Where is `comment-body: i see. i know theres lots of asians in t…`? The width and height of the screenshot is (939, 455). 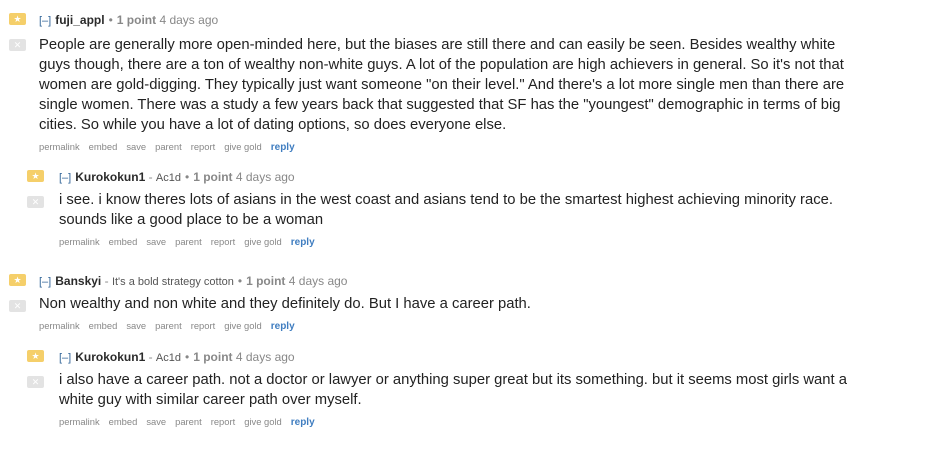
comment-body: i see. i know theres lots of asians in t… is located at coordinates (446, 210).